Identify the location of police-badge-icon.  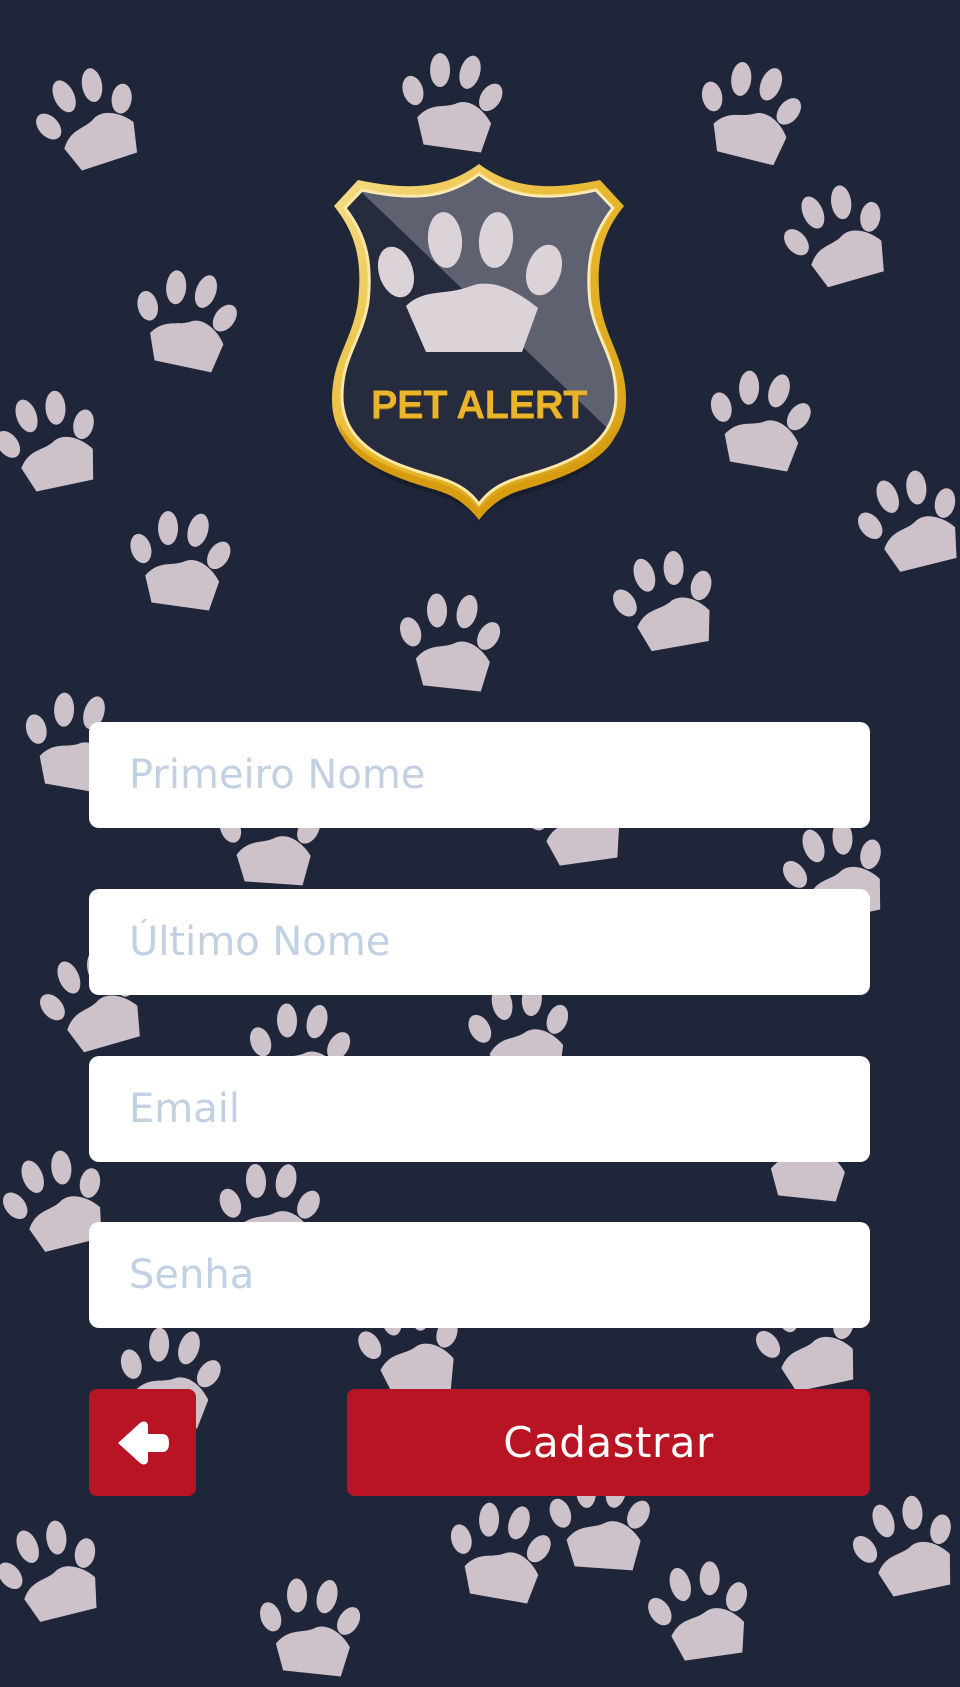
(479, 343).